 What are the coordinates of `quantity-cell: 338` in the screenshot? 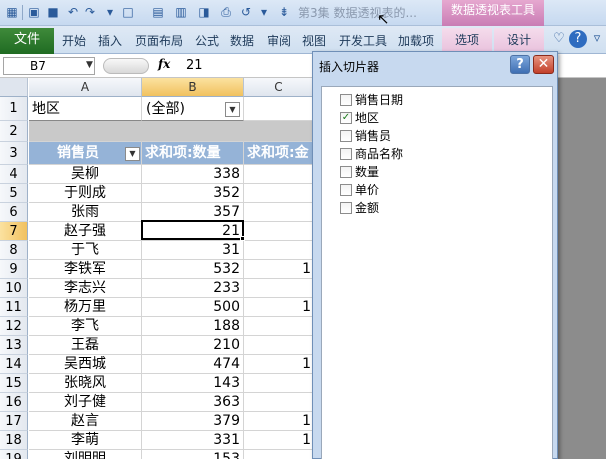 It's located at (193, 174).